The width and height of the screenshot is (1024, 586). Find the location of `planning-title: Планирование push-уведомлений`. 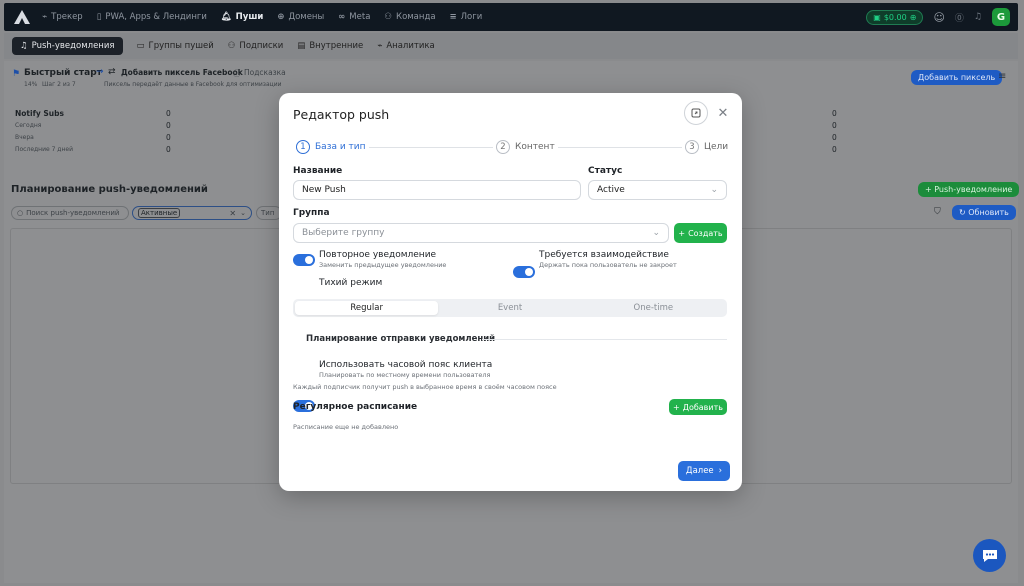

planning-title: Планирование push-уведомлений is located at coordinates (109, 189).